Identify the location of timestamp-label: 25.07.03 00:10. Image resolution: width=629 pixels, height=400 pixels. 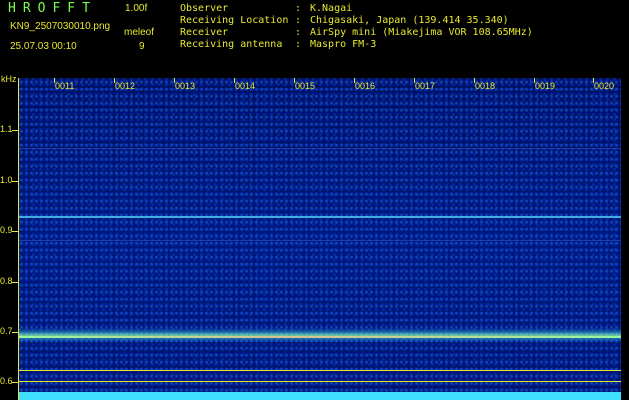
(43, 46).